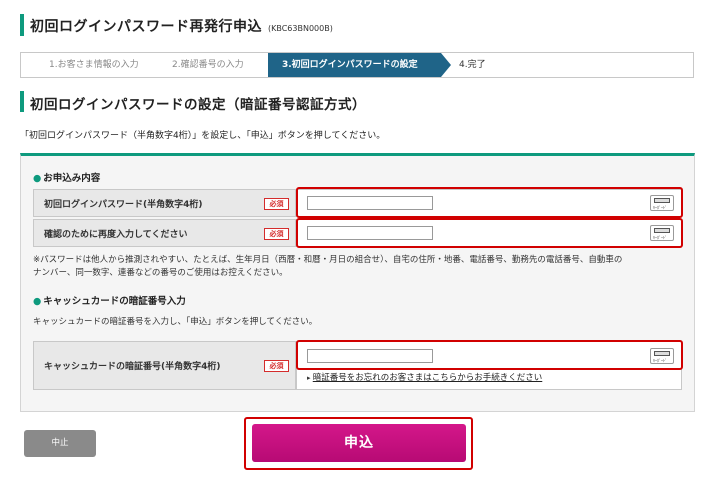 The image size is (720, 493). Describe the element at coordinates (22, 101) in the screenshot. I see `section-accent-bar` at that location.